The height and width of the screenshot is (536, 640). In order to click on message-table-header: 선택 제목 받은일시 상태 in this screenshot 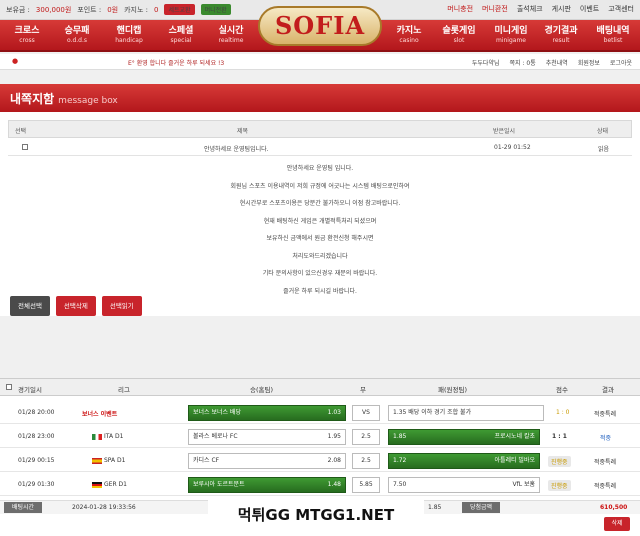, I will do `click(320, 129)`.